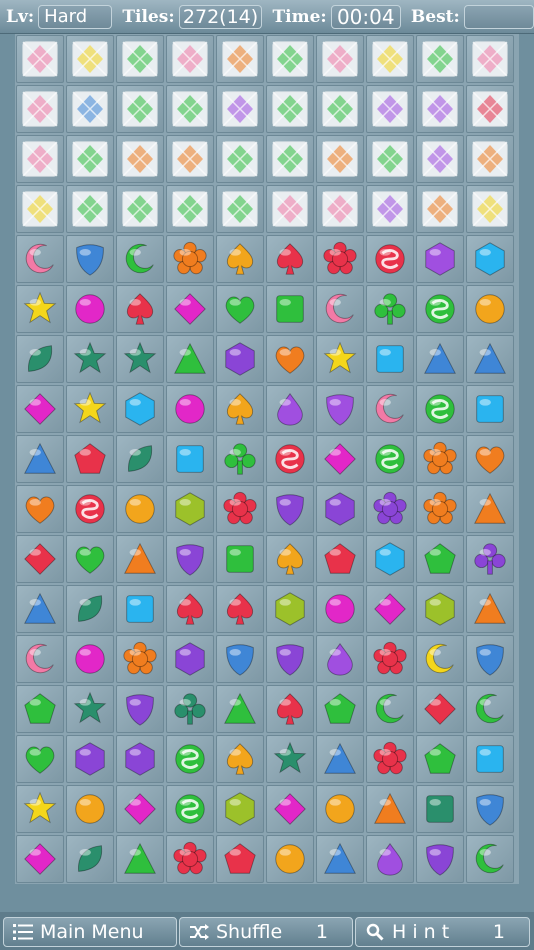 The height and width of the screenshot is (950, 534). What do you see at coordinates (90, 459) in the screenshot?
I see `tile-red-pentagon` at bounding box center [90, 459].